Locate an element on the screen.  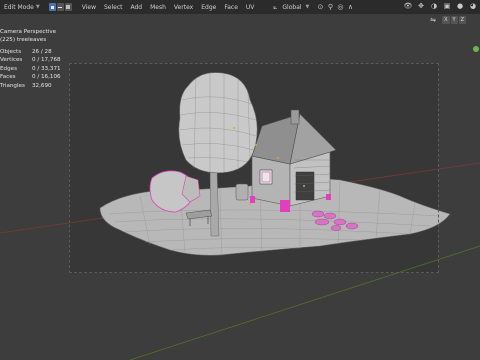
active-object-name: (225) treeleaves is located at coordinates (23, 40).